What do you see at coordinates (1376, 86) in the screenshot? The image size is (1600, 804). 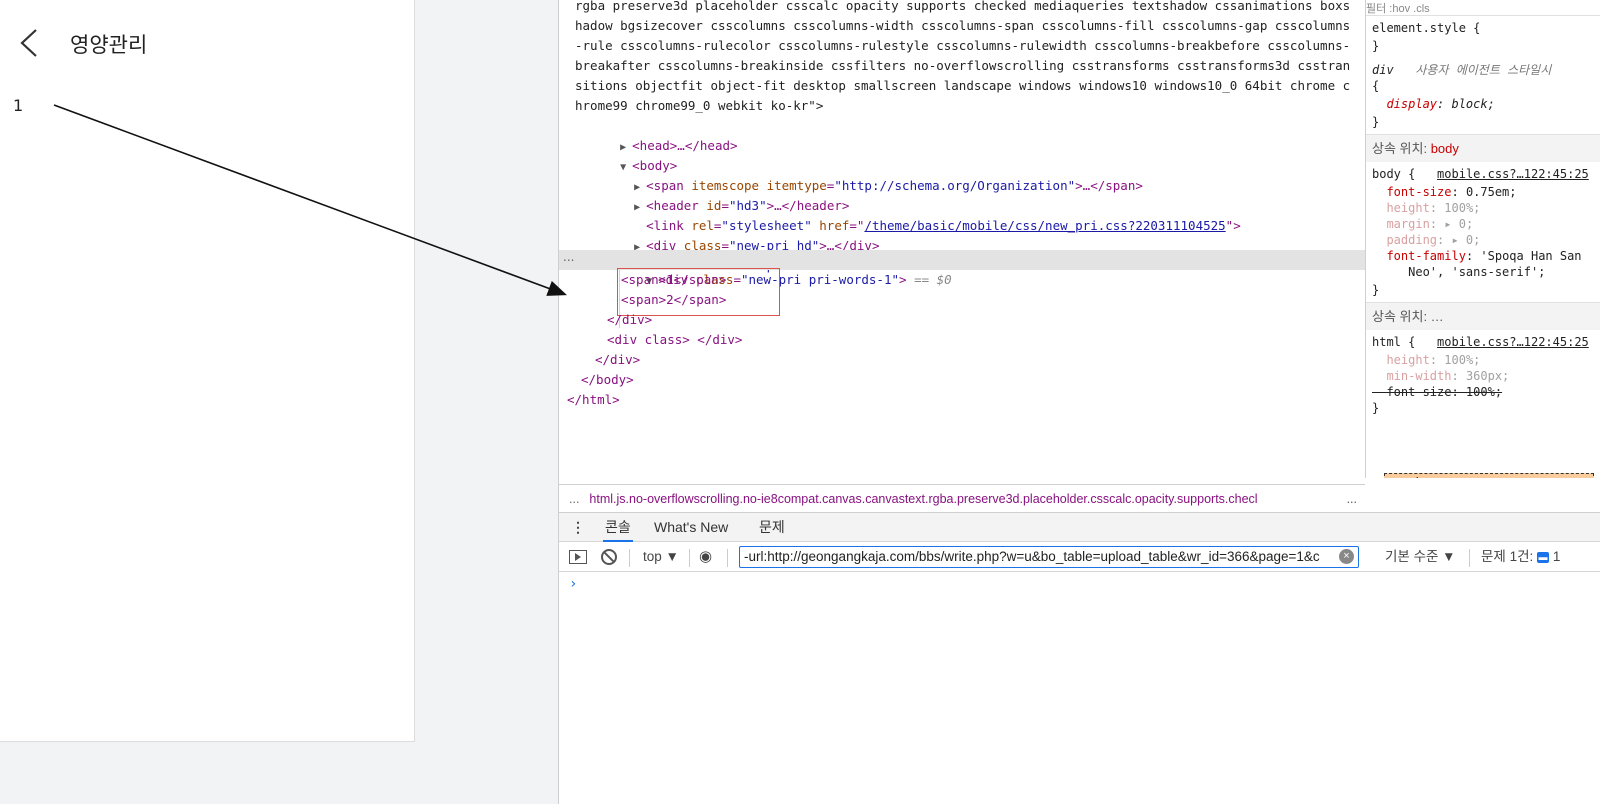 I see `rule-open: {` at bounding box center [1376, 86].